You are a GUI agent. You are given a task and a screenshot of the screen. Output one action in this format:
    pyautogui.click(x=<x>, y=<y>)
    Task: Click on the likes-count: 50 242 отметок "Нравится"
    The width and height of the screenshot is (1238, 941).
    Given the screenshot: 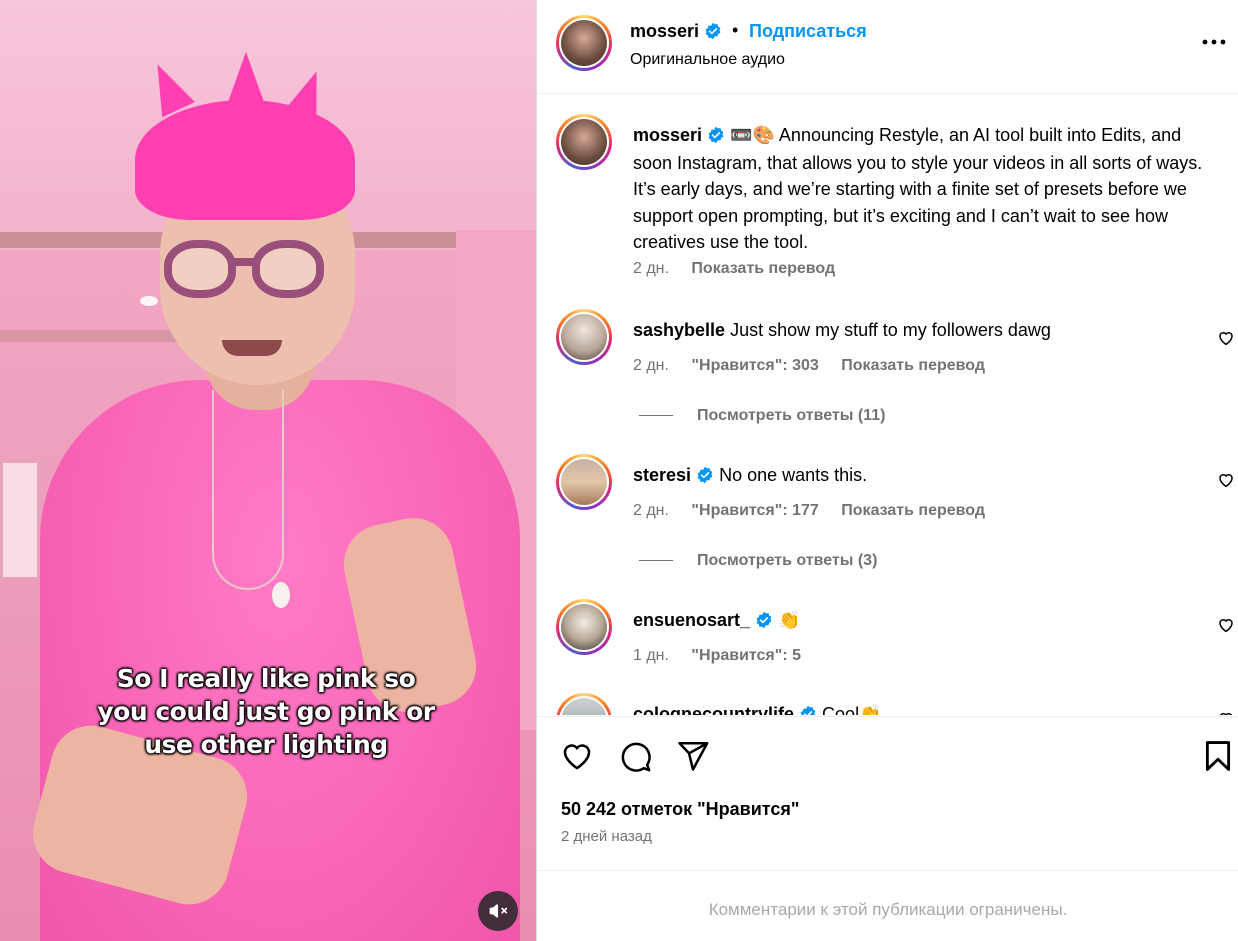 What is the action you would take?
    pyautogui.click(x=680, y=809)
    